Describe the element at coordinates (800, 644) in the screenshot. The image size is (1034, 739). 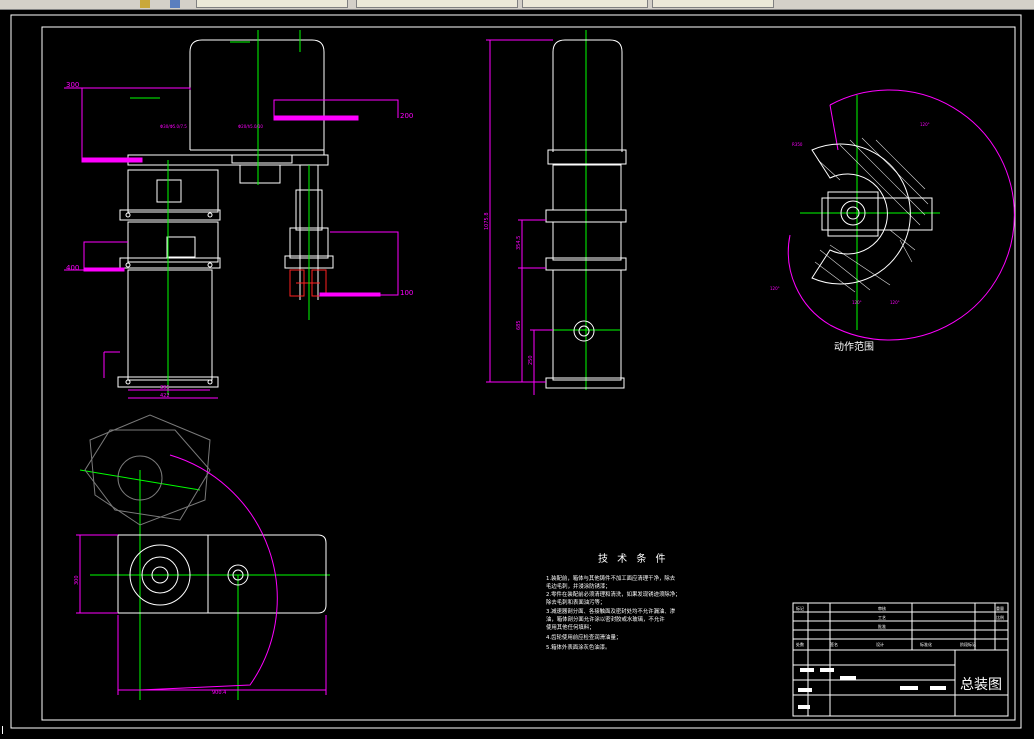
I see `svg-text: 处数` at that location.